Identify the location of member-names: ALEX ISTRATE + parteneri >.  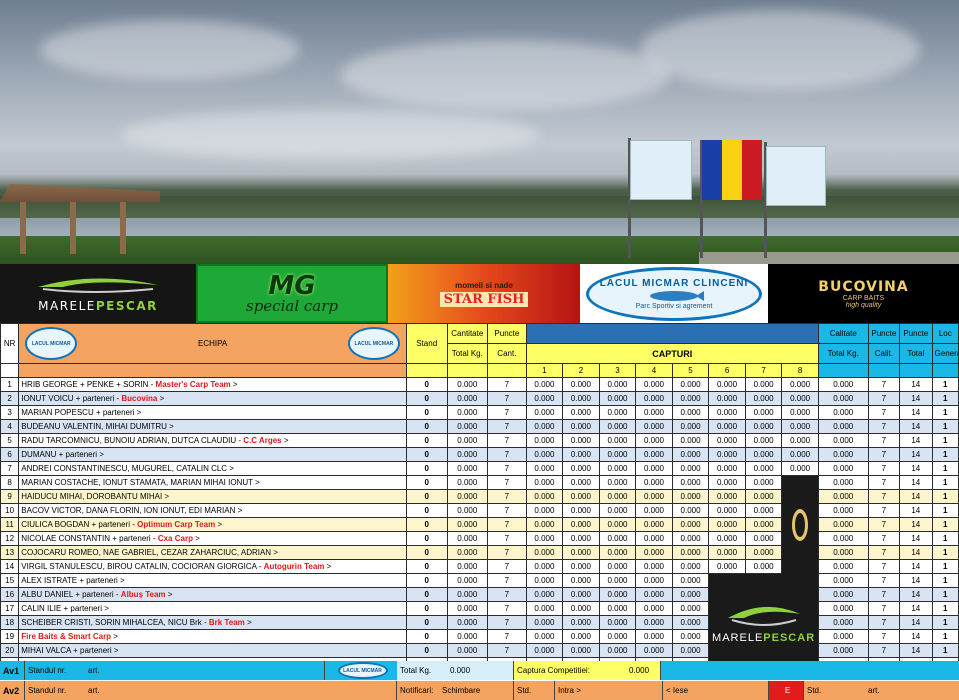
(73, 580).